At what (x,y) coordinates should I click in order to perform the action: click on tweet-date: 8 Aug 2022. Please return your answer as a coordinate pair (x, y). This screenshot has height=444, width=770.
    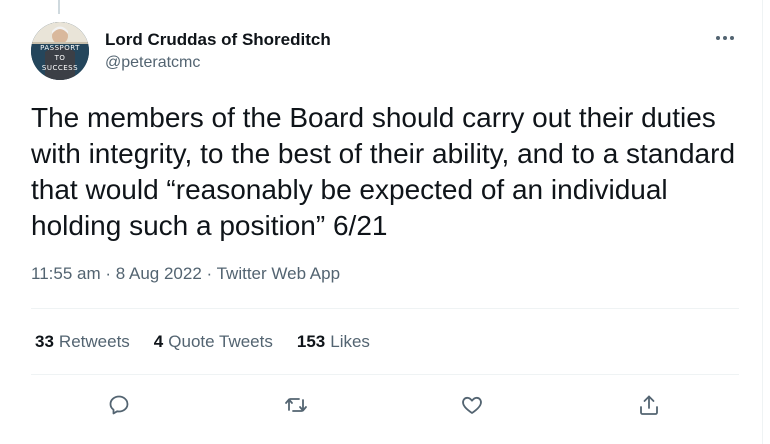
    Looking at the image, I should click on (159, 273).